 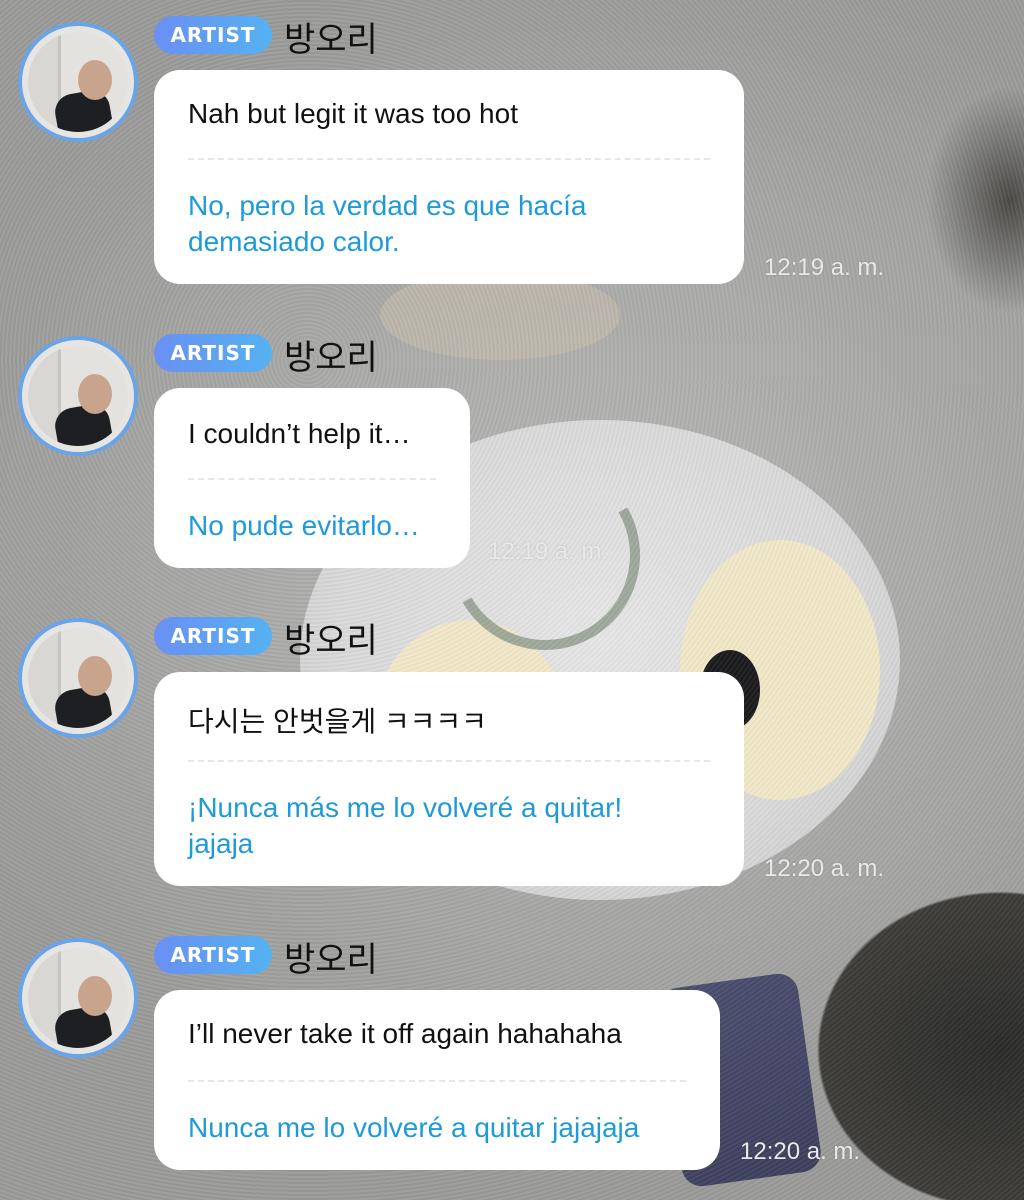 What do you see at coordinates (405, 1033) in the screenshot?
I see `original-text: I’ll never take it off again hahahaha` at bounding box center [405, 1033].